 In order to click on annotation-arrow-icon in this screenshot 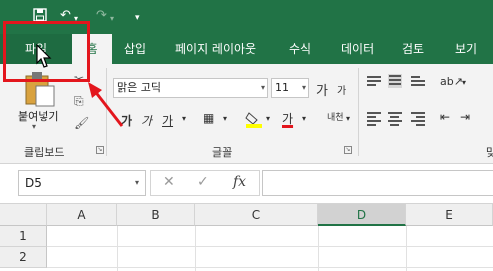, I will do `click(106, 104)`.